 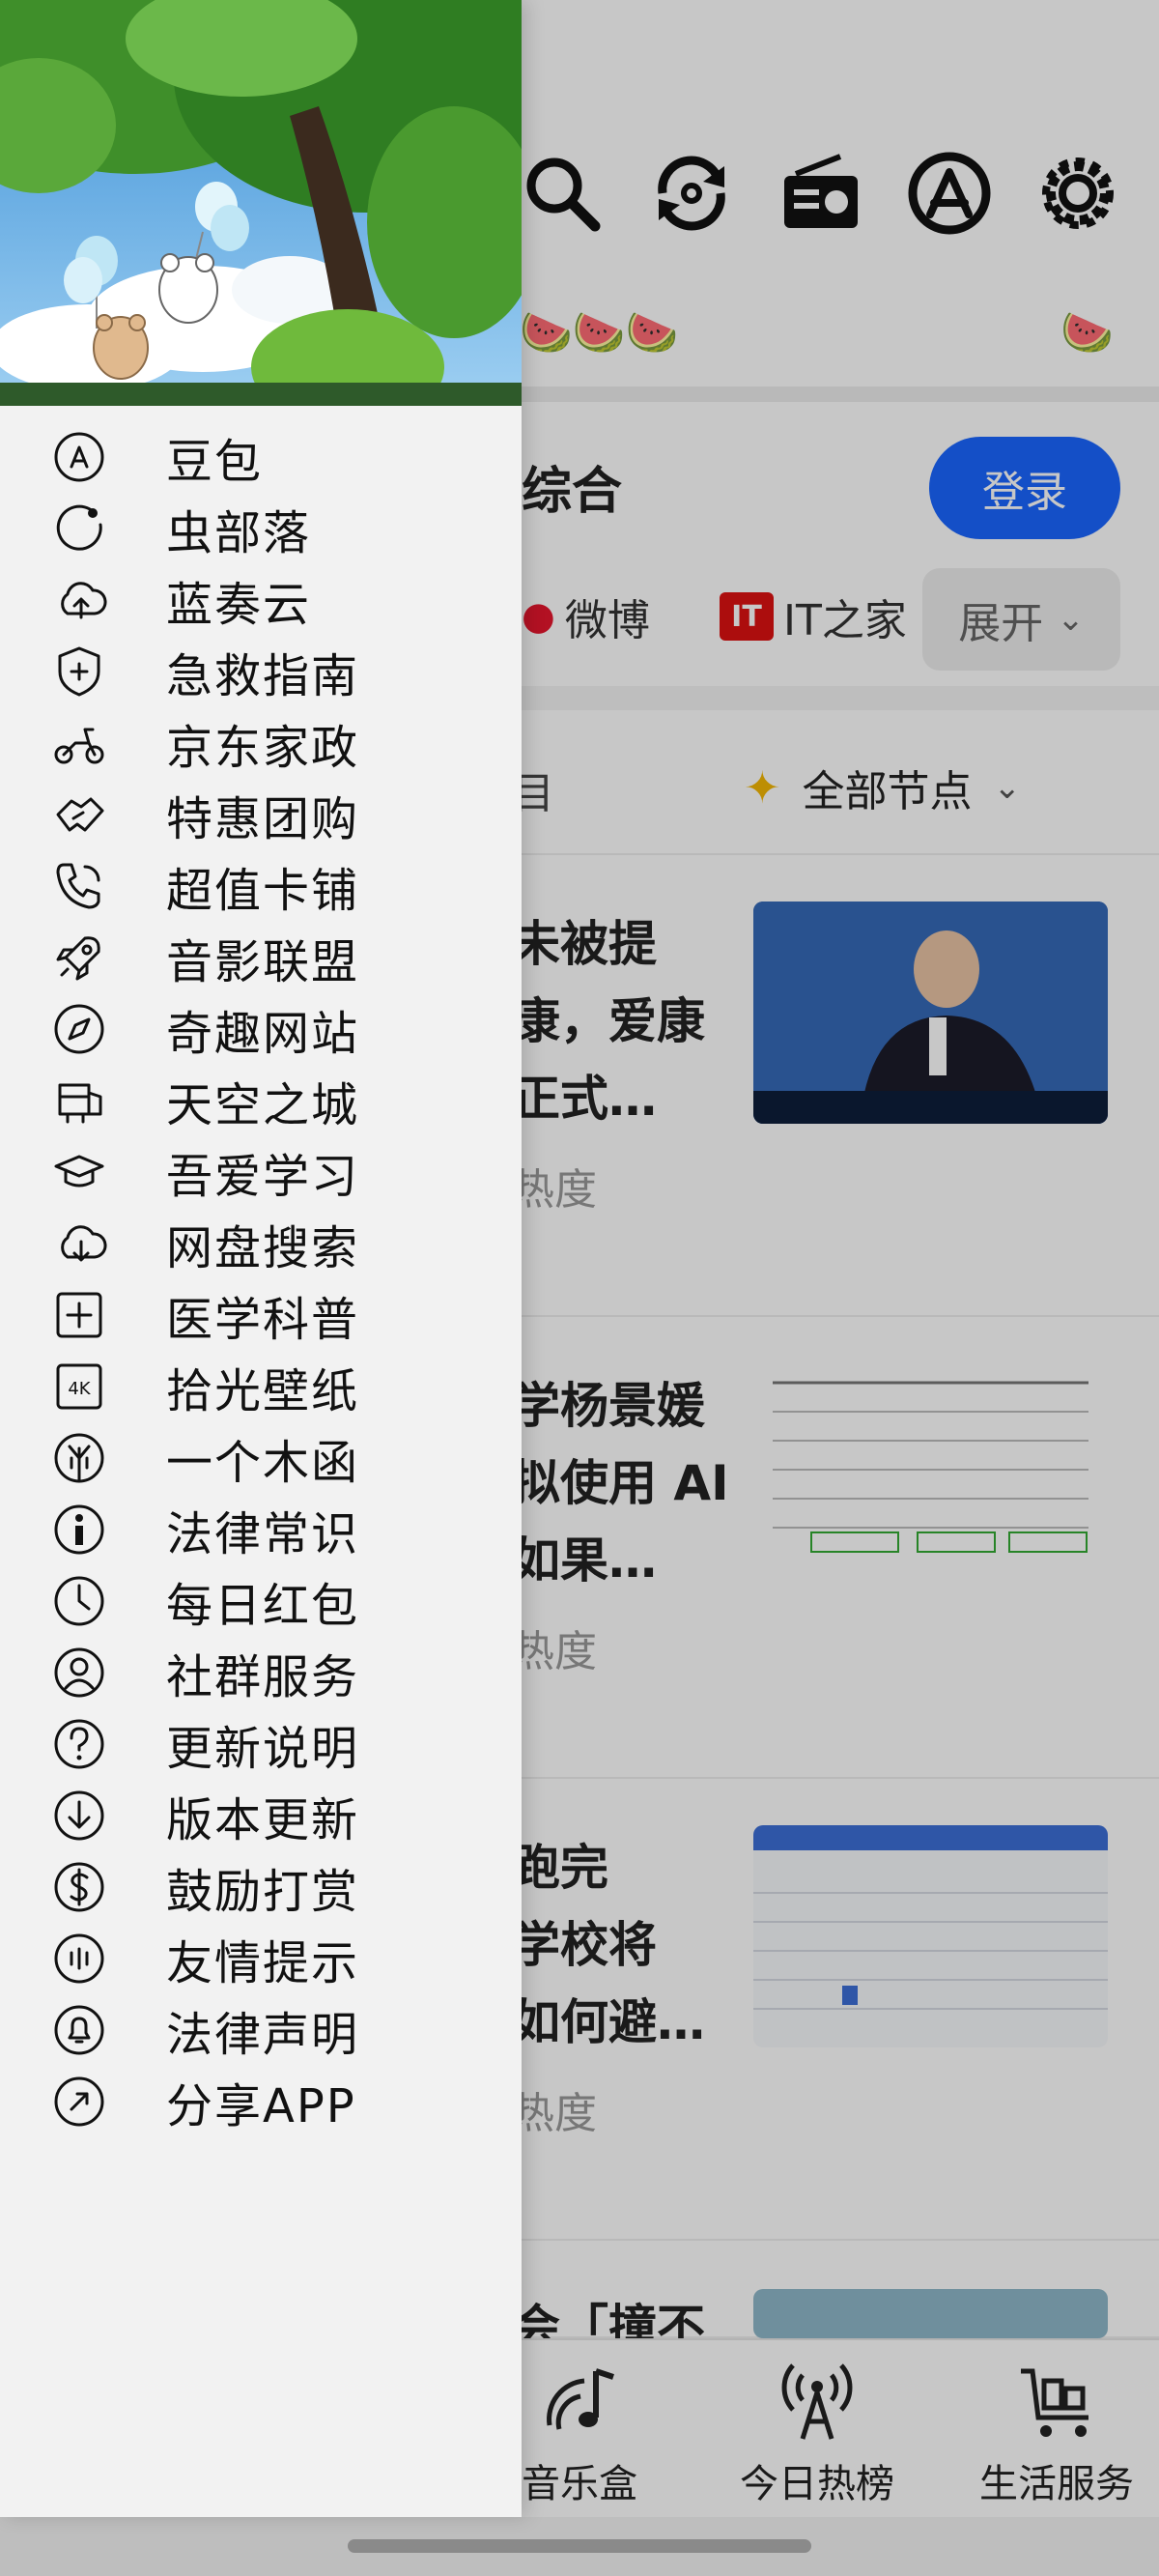 I want to click on handshake-icon, so click(x=79, y=815).